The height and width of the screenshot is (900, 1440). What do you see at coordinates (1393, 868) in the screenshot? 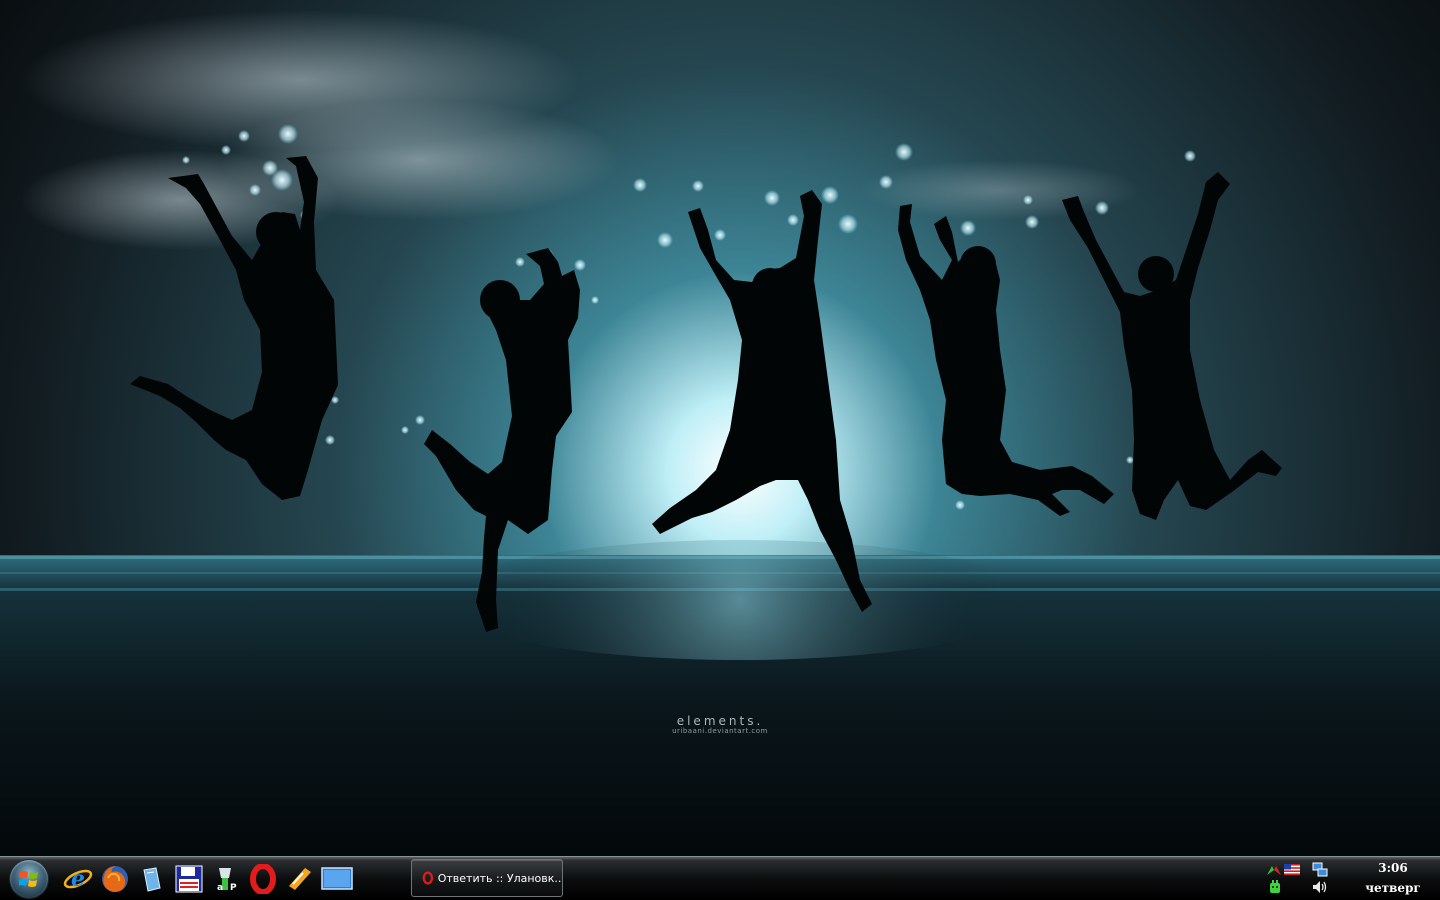
I see `clock-time: 3:06` at bounding box center [1393, 868].